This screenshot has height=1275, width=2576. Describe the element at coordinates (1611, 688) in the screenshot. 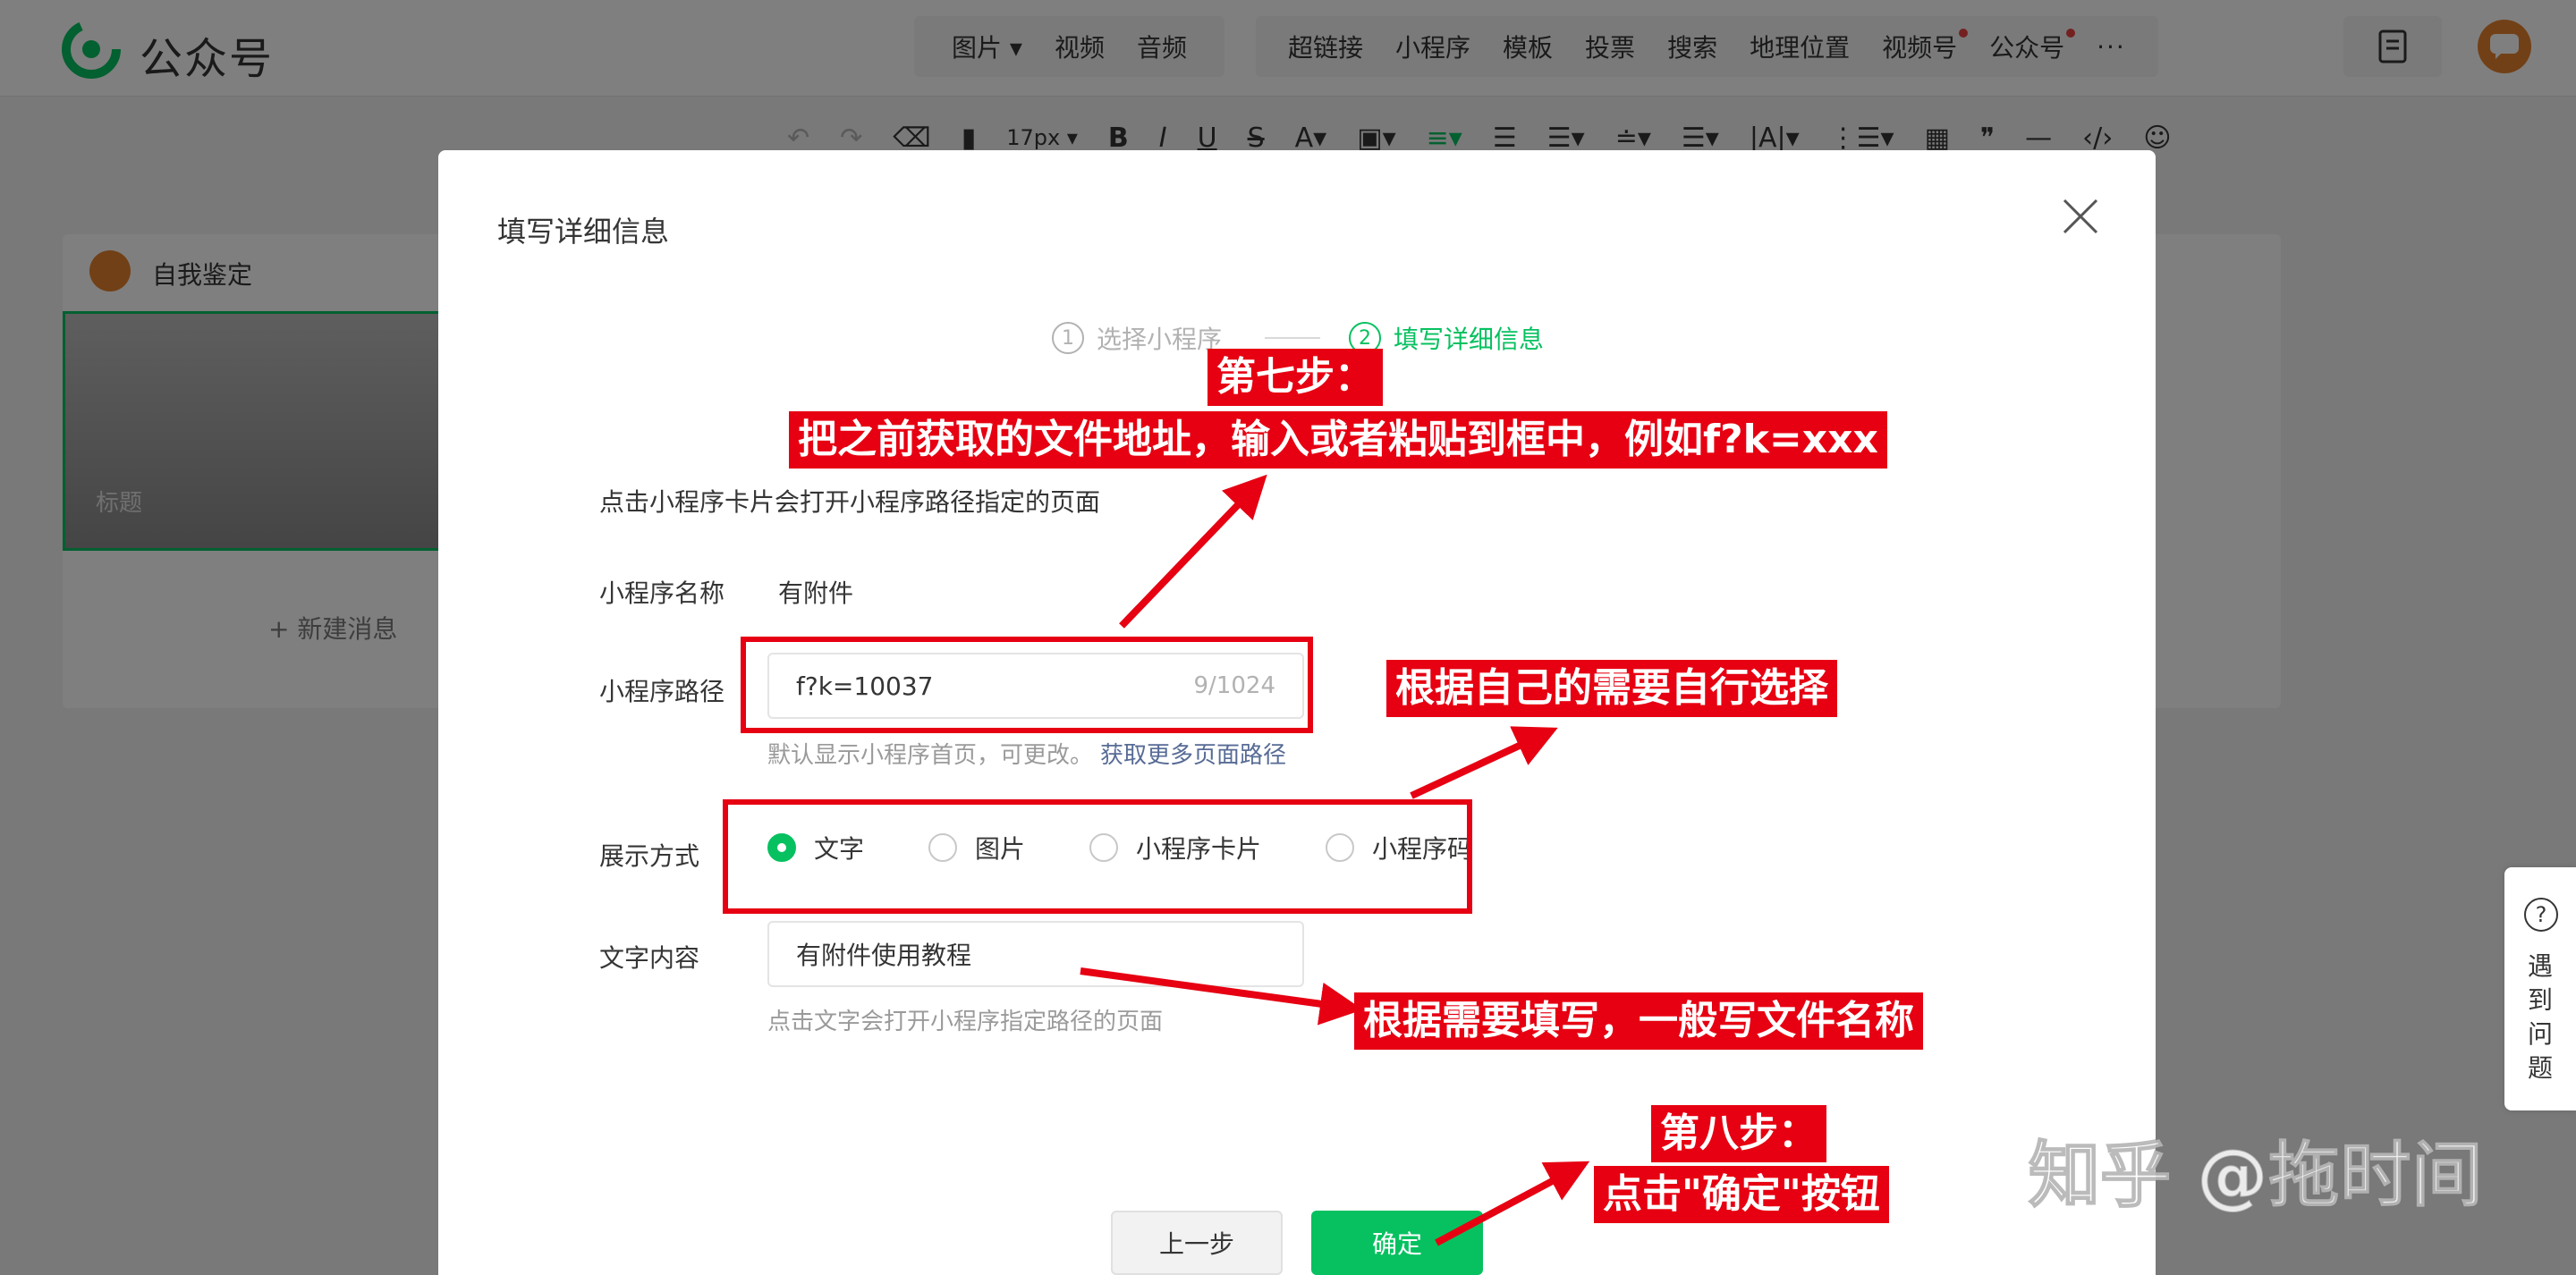

I see `annotation-choose-text: 根据自己的需要自行选择` at that location.